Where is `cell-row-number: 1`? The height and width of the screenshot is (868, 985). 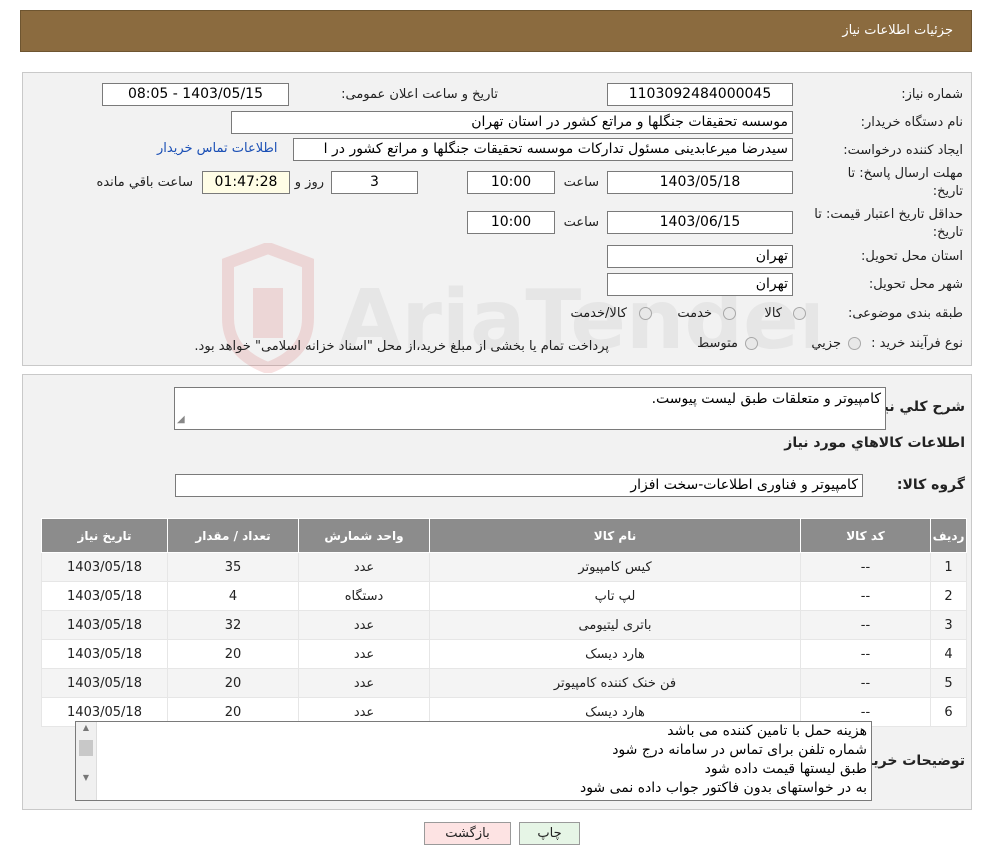 cell-row-number: 1 is located at coordinates (948, 567).